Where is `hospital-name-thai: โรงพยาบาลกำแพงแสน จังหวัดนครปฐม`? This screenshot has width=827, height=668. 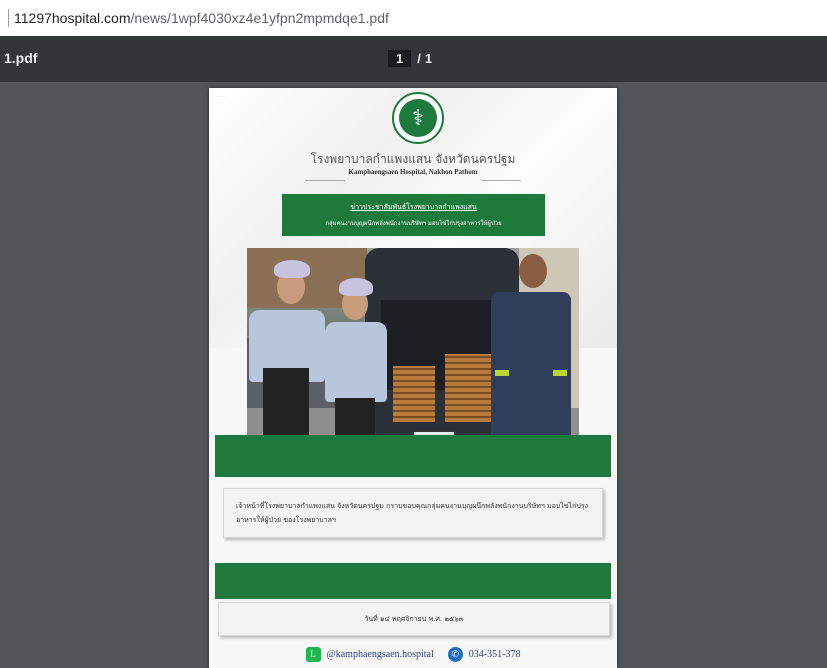
hospital-name-thai: โรงพยาบาลกำแพงแสน จังหวัดนครปฐม is located at coordinates (413, 159).